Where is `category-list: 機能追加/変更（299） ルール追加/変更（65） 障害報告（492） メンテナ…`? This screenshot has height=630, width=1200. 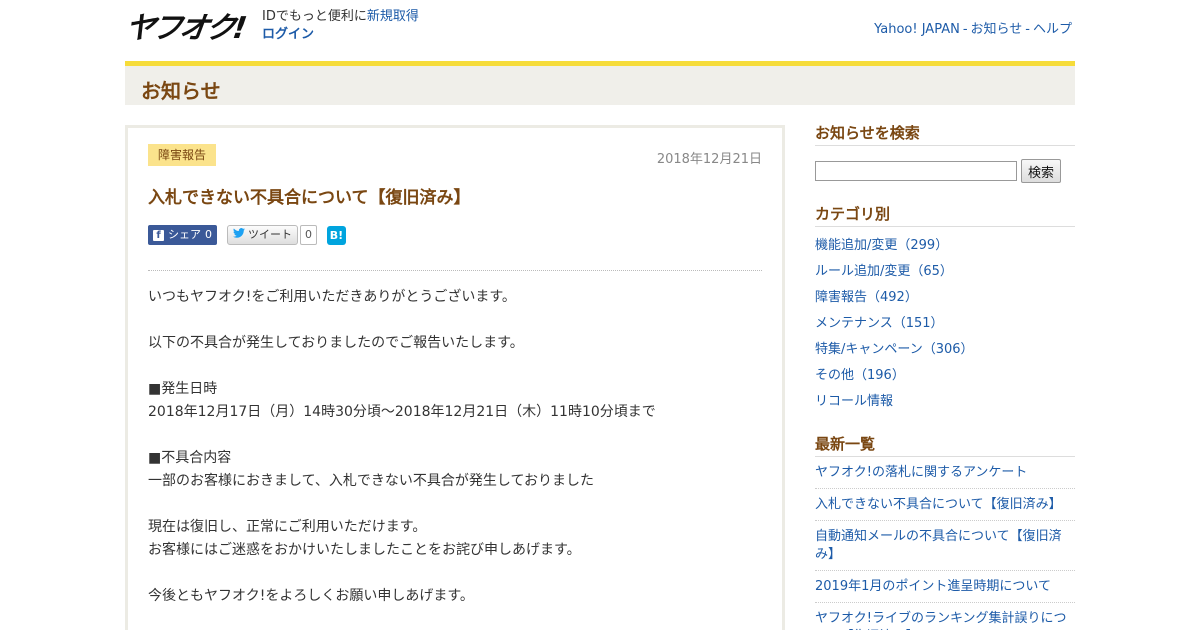
category-list: 機能追加/変更（299） ルール追加/変更（65） 障害報告（492） メンテナ… is located at coordinates (945, 324).